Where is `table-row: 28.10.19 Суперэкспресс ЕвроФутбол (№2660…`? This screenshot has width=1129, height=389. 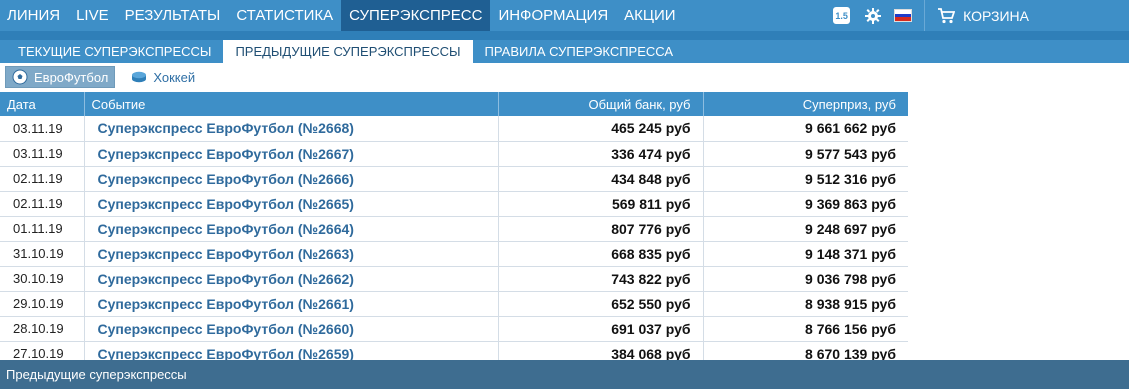 table-row: 28.10.19 Суперэкспресс ЕвроФутбол (№2660… is located at coordinates (454, 329).